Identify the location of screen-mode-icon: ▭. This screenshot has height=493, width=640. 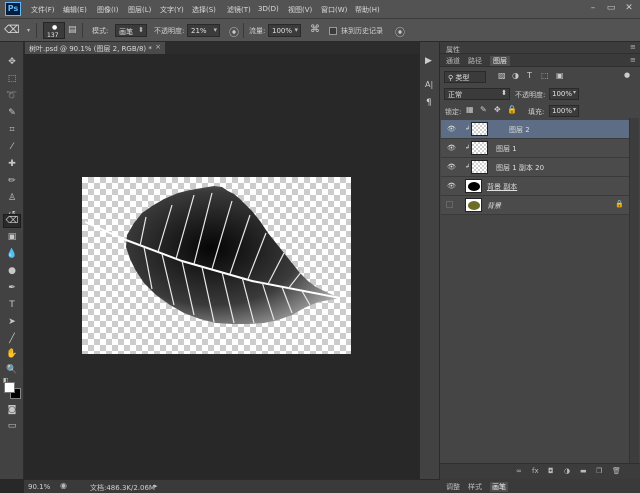
(12, 426).